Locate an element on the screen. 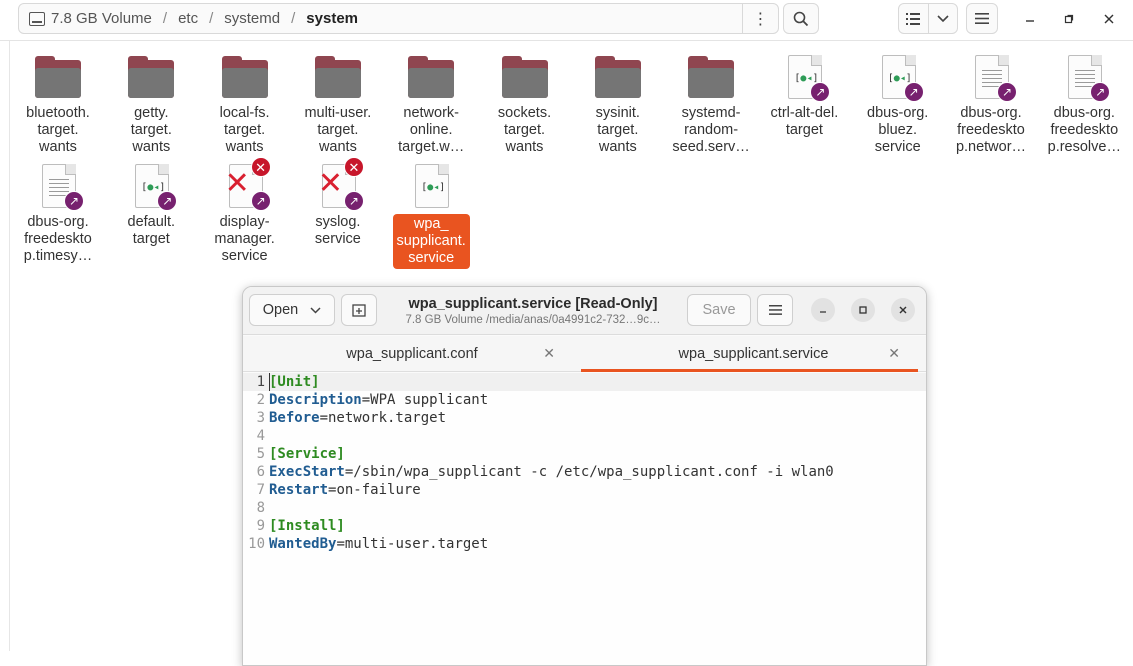 The height and width of the screenshot is (666, 1133). hamburger-menu-icon is located at coordinates (775, 310).